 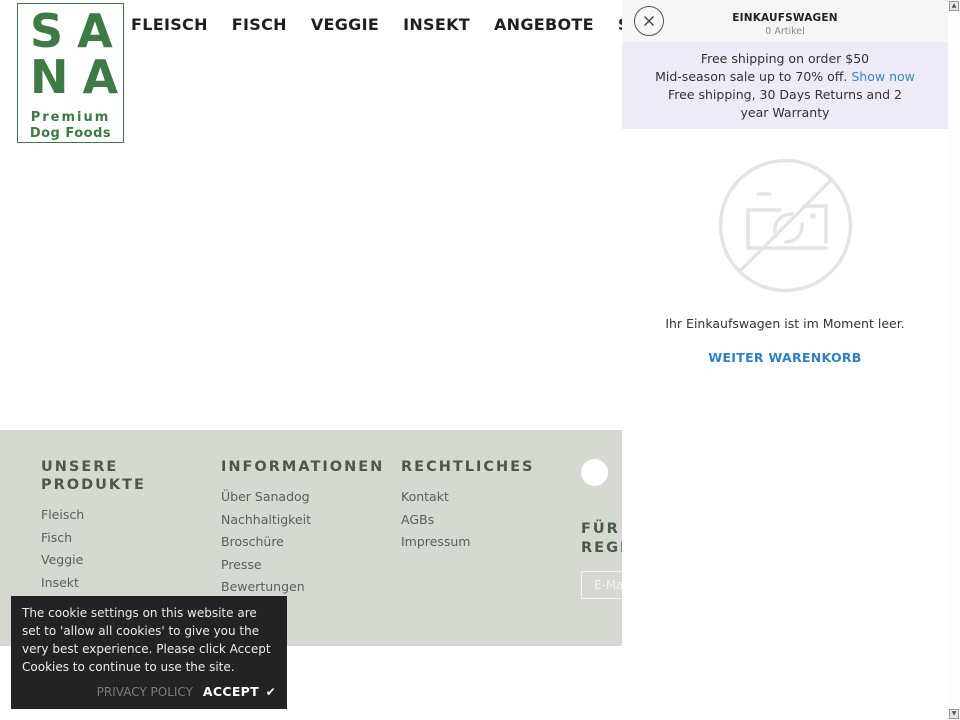 What do you see at coordinates (468, 467) in the screenshot?
I see `footer-heading-legal: RECHTLICHES` at bounding box center [468, 467].